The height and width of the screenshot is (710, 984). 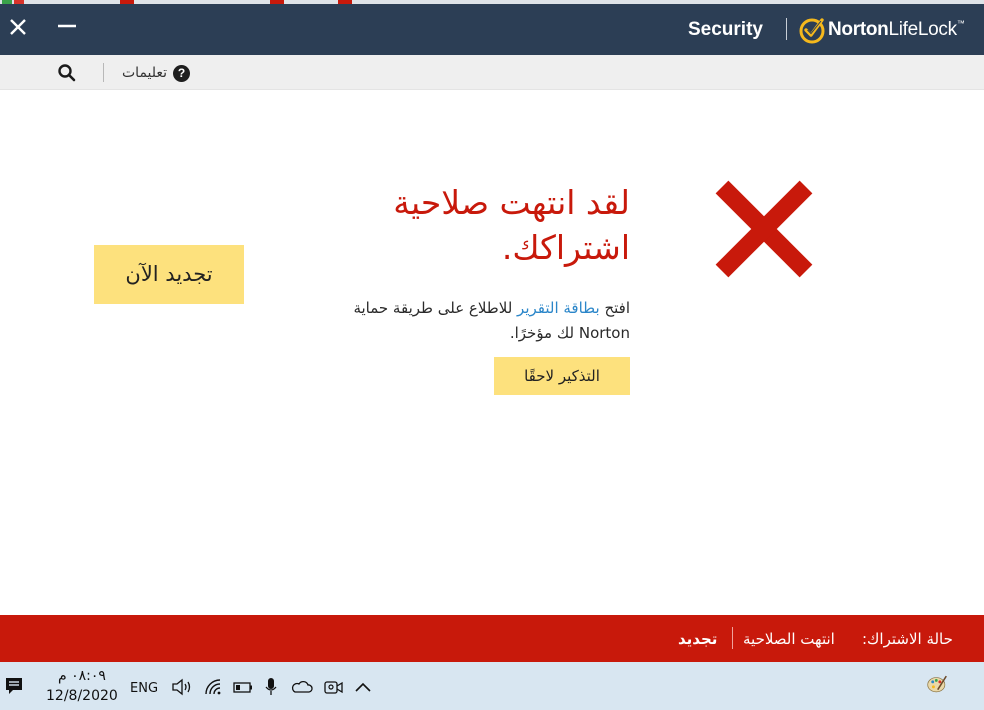 I want to click on network-button, so click(x=214, y=687).